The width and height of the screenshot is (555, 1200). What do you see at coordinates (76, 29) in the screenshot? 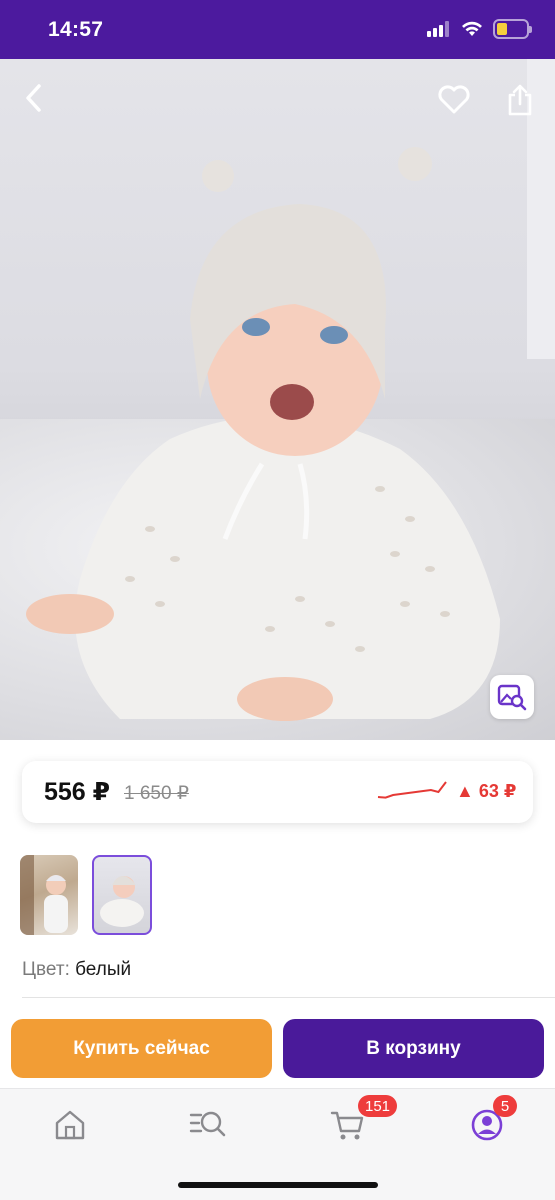
I see `status-time: 14:57` at bounding box center [76, 29].